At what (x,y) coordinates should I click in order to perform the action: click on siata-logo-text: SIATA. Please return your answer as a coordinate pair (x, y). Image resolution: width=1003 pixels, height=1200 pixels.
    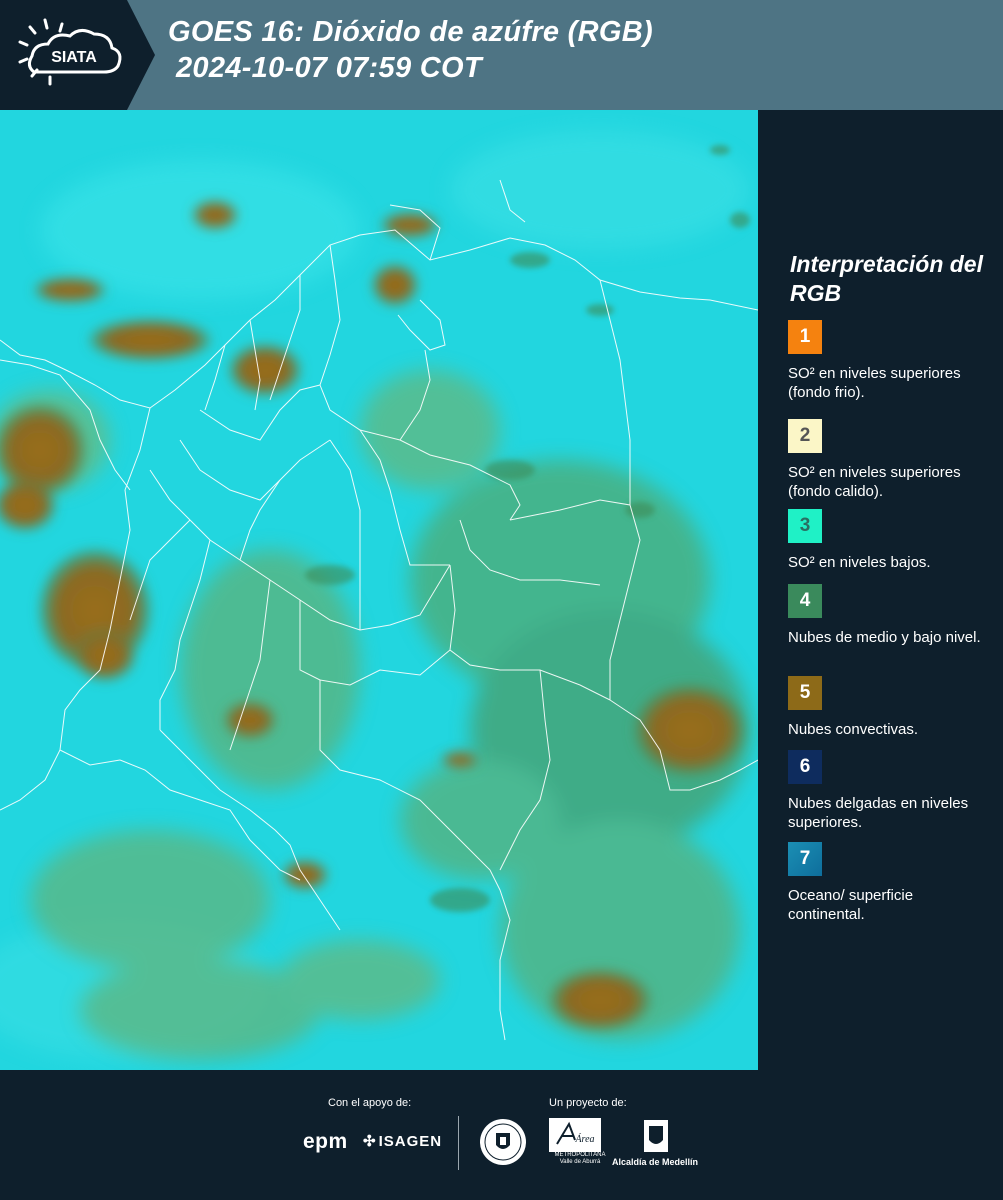
    Looking at the image, I should click on (74, 57).